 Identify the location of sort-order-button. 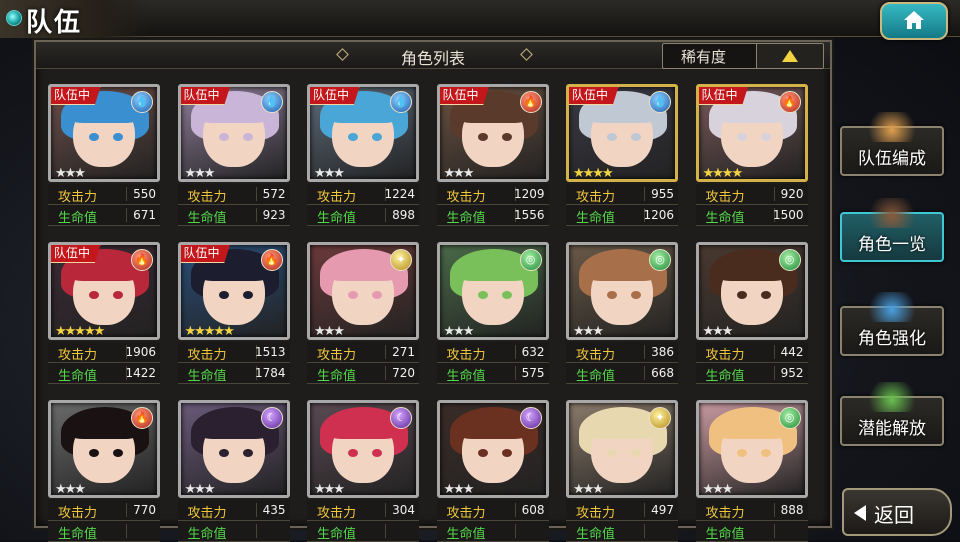
(789, 56).